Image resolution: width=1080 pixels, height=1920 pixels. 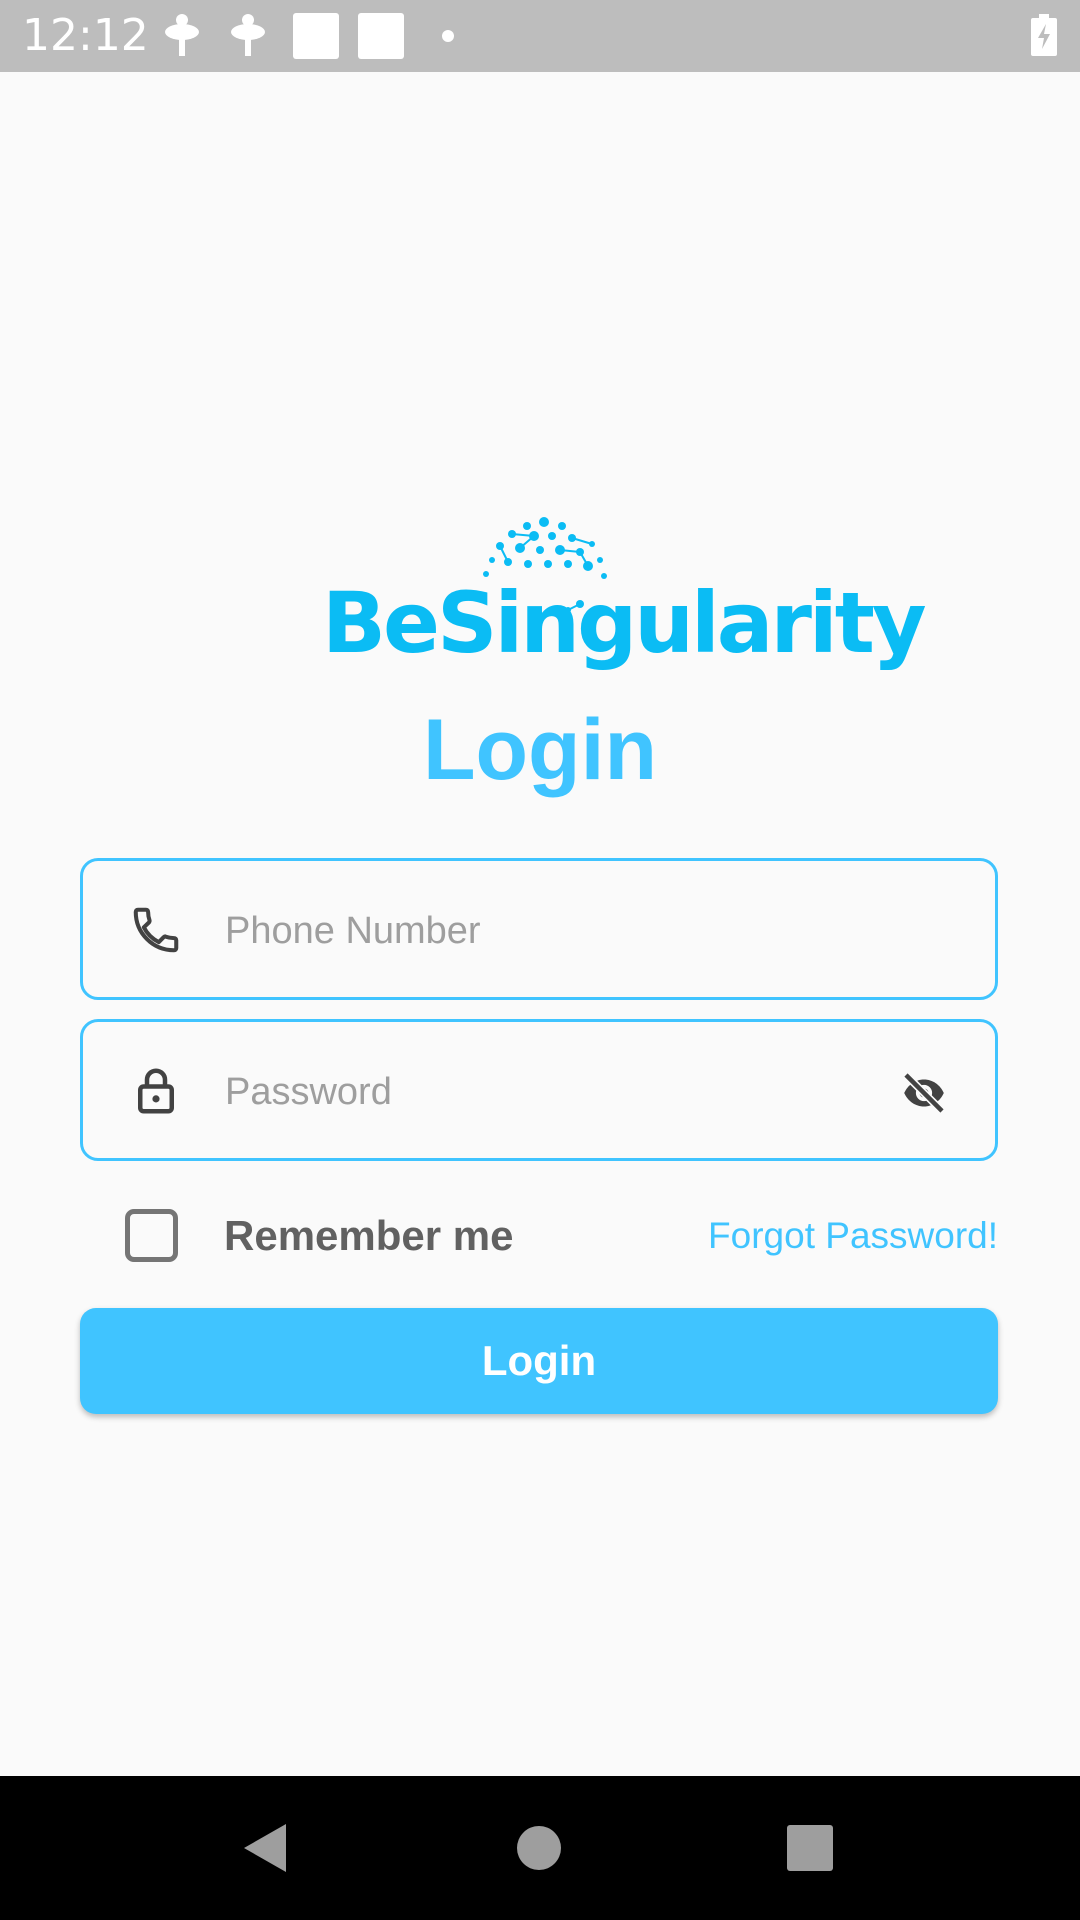 I want to click on remember-row: Remember me Forgot Password!, so click(x=540, y=1235).